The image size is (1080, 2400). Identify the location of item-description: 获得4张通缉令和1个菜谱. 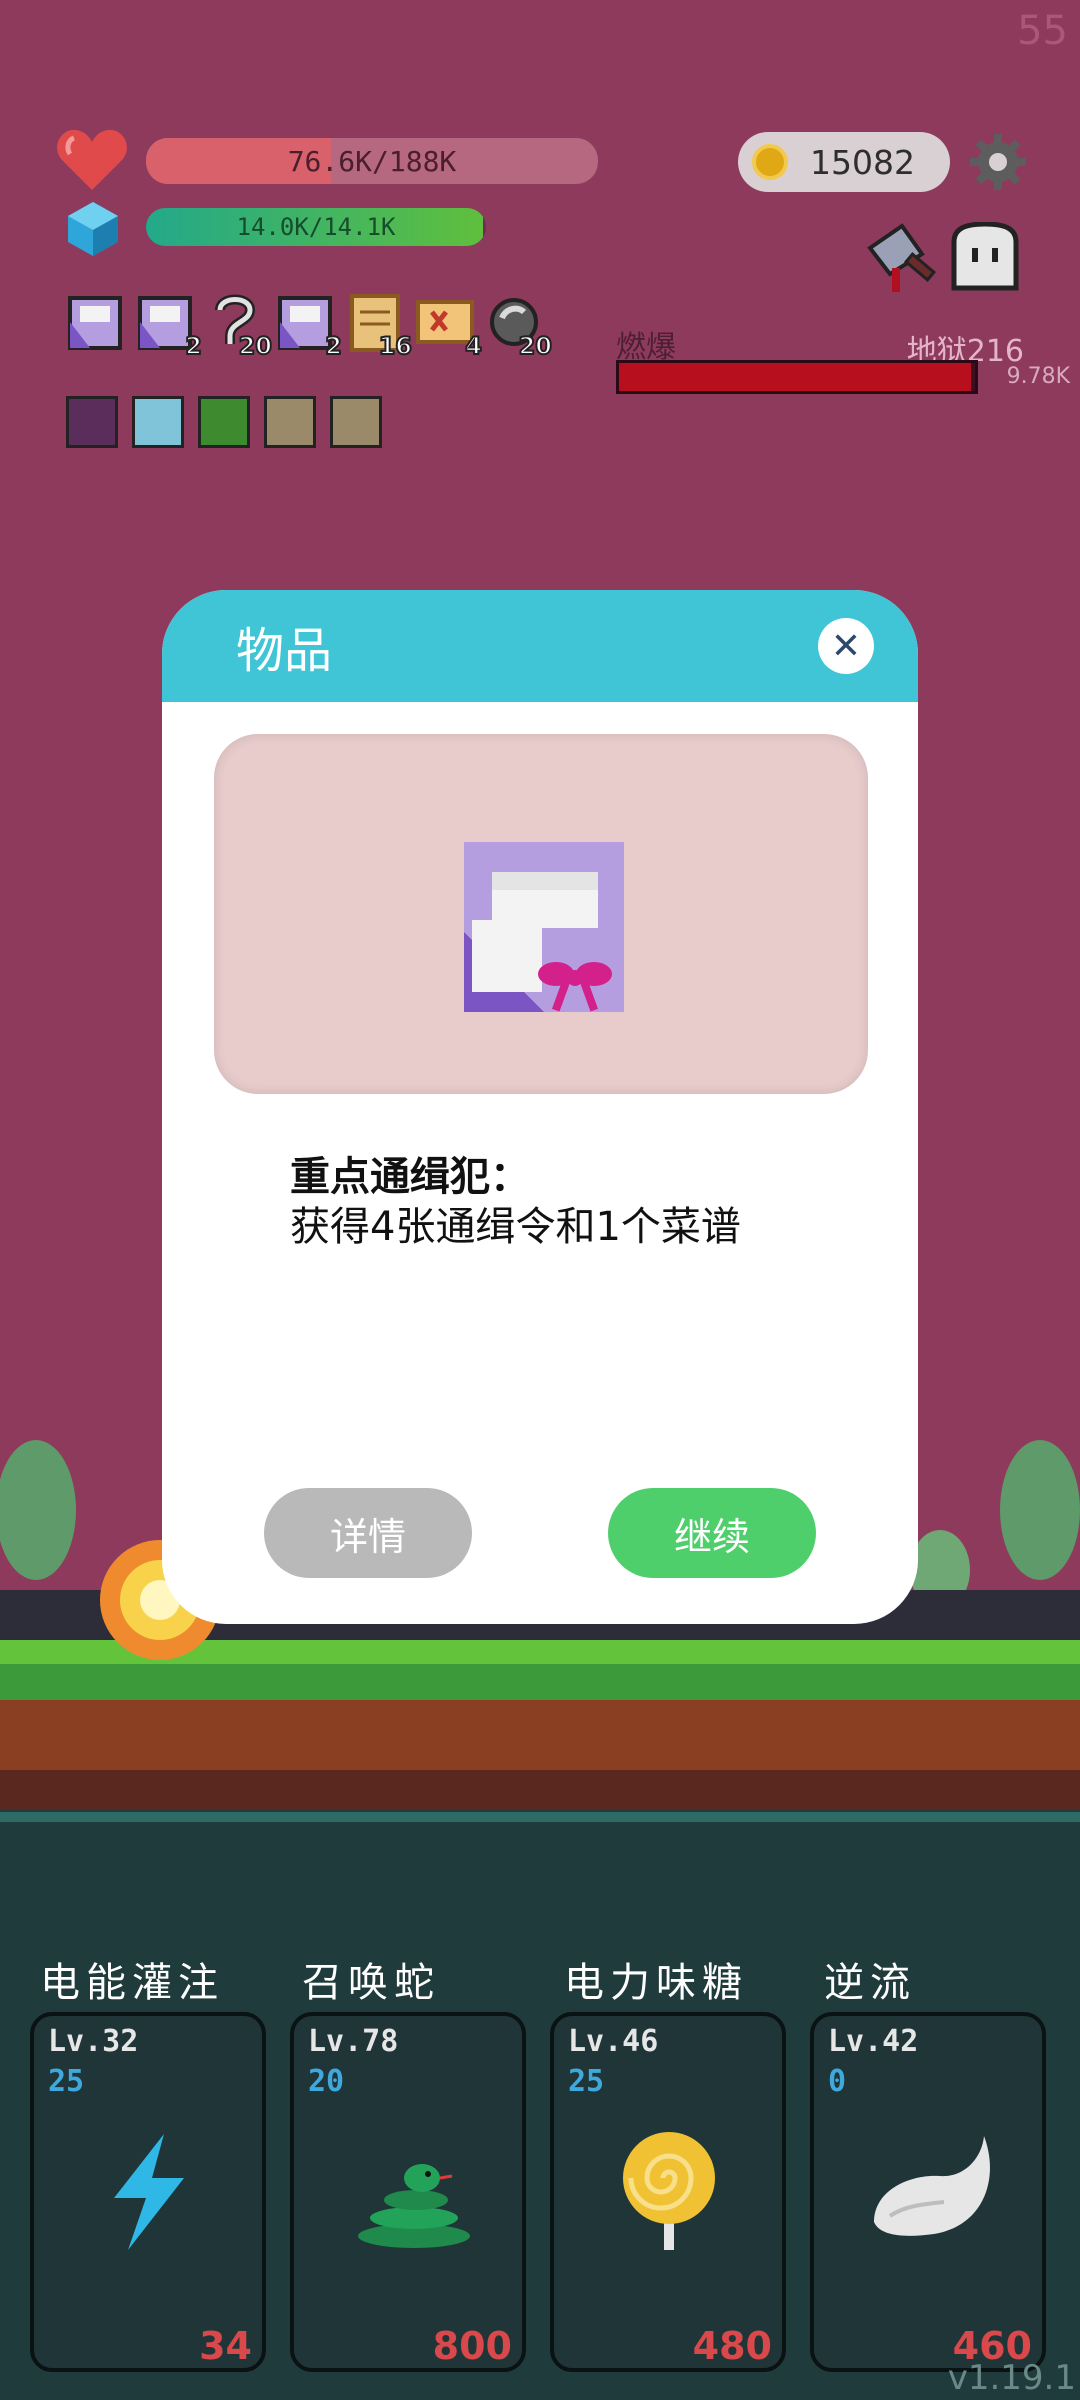
(515, 1227).